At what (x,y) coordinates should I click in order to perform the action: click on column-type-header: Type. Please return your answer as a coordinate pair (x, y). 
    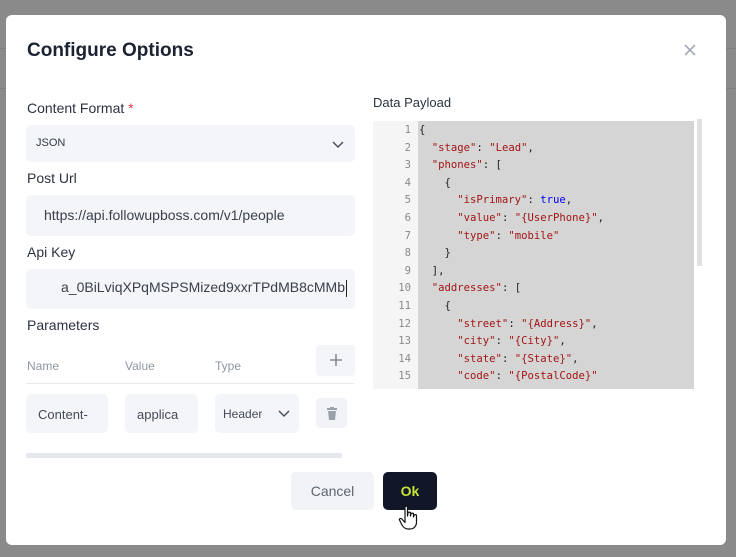
    Looking at the image, I should click on (228, 366).